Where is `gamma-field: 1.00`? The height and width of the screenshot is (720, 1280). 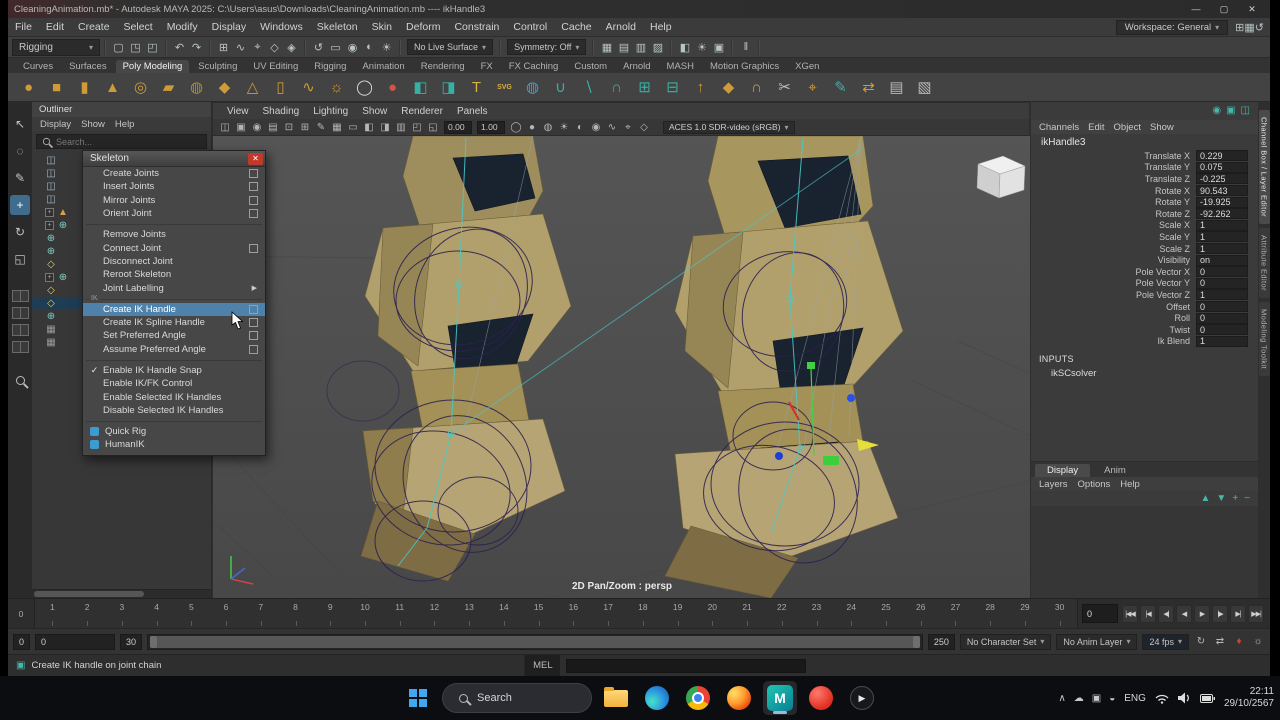 gamma-field: 1.00 is located at coordinates (491, 127).